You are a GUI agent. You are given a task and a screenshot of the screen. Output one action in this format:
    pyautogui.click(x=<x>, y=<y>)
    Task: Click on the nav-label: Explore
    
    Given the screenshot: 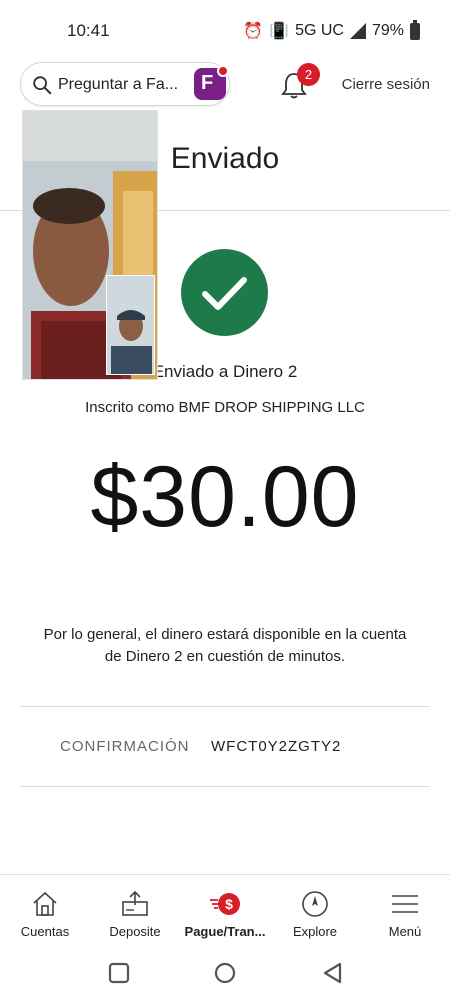 What is the action you would take?
    pyautogui.click(x=315, y=931)
    